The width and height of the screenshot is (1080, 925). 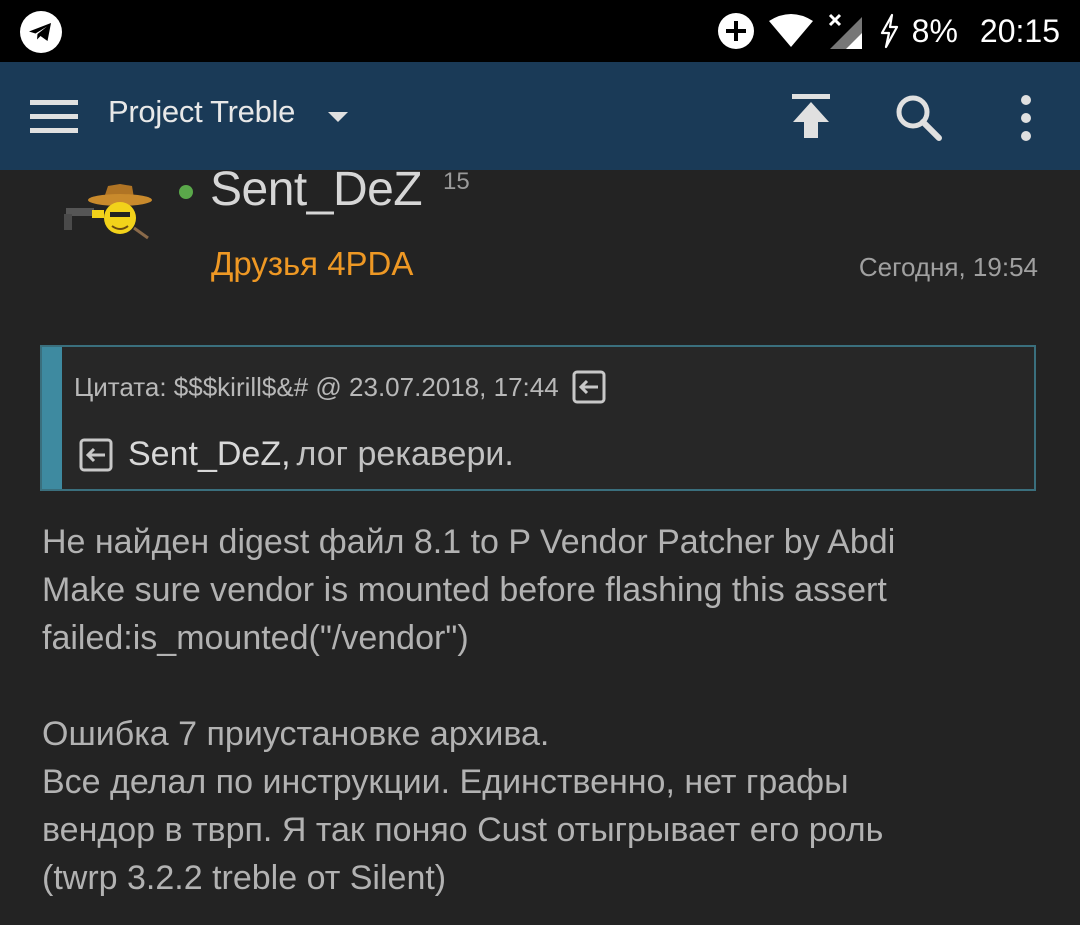 What do you see at coordinates (948, 267) in the screenshot?
I see `post-date: Сегодня, 19:54` at bounding box center [948, 267].